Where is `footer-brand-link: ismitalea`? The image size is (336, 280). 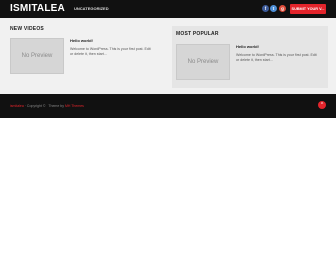
footer-brand-link: ismitalea is located at coordinates (17, 106).